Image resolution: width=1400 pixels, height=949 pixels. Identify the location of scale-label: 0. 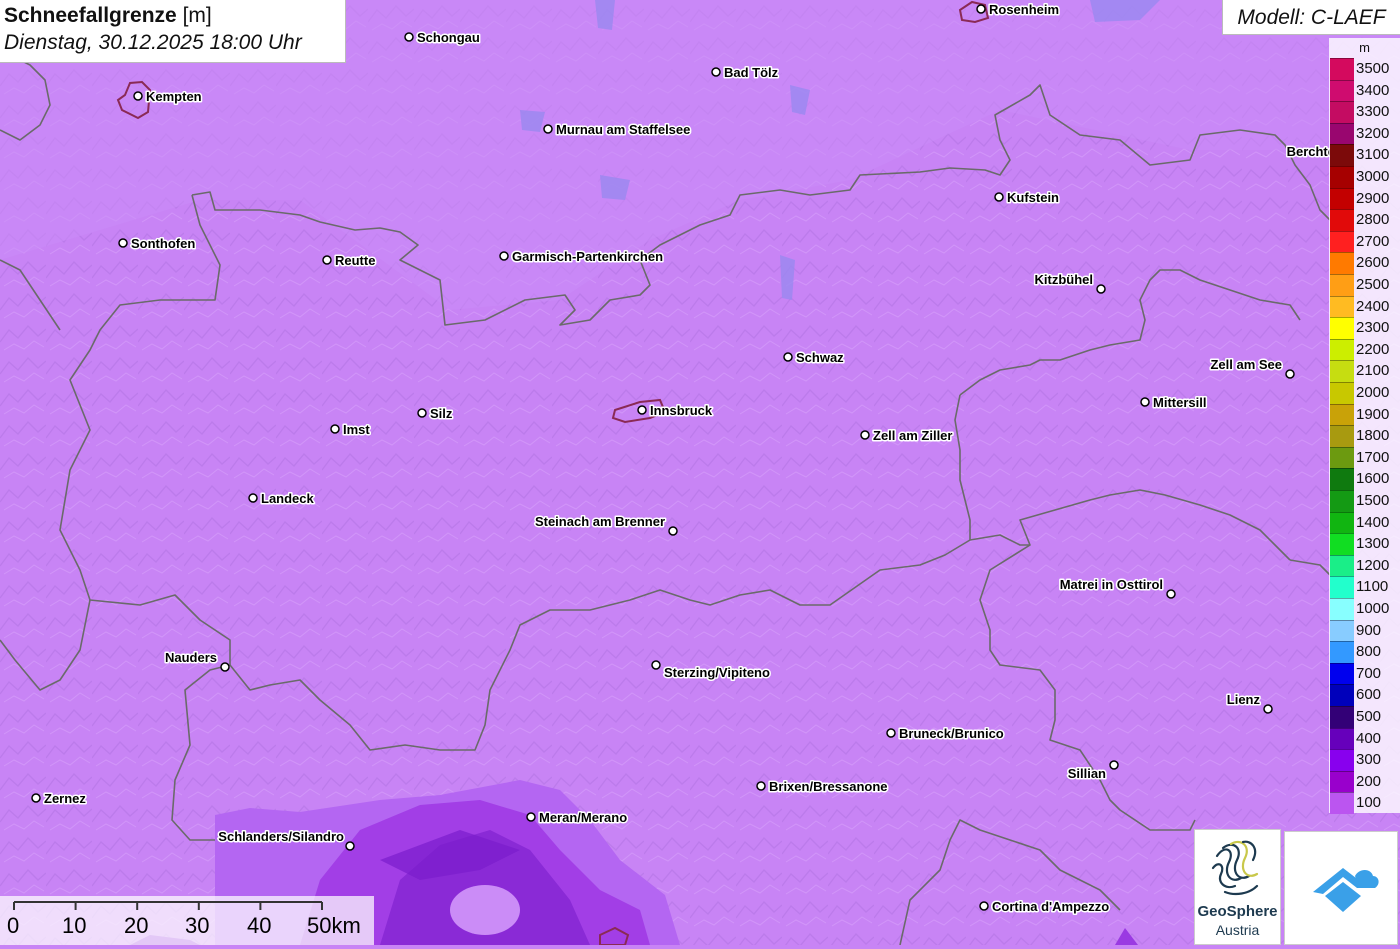
(13, 925).